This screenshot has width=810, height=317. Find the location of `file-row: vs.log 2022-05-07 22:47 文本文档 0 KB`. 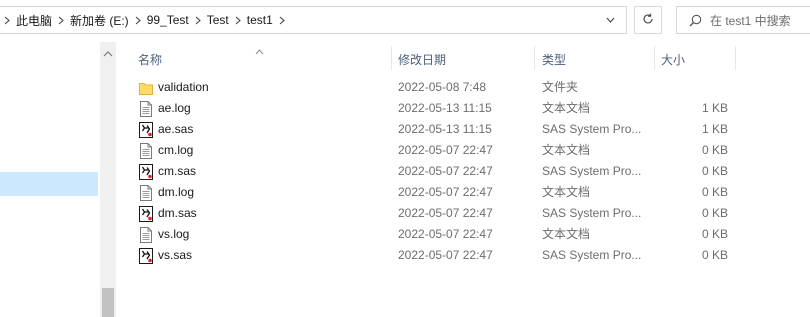

file-row: vs.log 2022-05-07 22:47 文本文档 0 KB is located at coordinates (435, 234).